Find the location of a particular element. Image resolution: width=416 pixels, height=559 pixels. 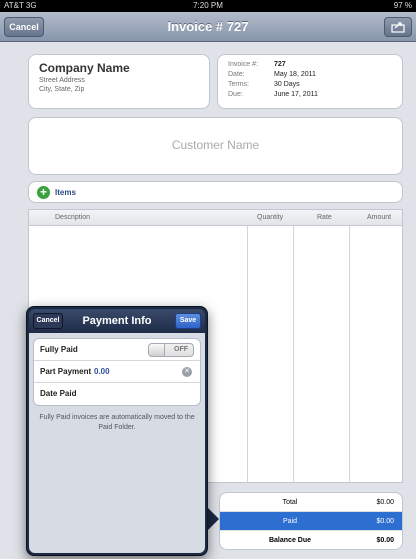

fully-paid-label: Fully Paid is located at coordinates (59, 349).